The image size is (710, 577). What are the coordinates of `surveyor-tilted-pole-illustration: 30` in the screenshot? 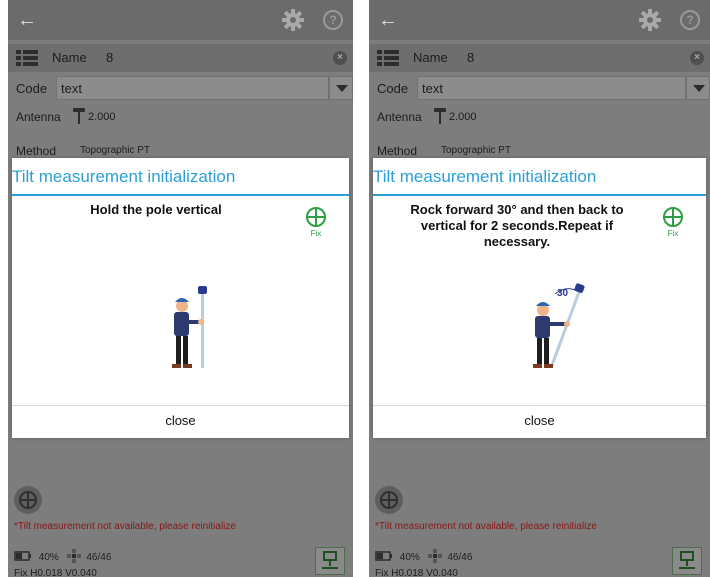 It's located at (559, 326).